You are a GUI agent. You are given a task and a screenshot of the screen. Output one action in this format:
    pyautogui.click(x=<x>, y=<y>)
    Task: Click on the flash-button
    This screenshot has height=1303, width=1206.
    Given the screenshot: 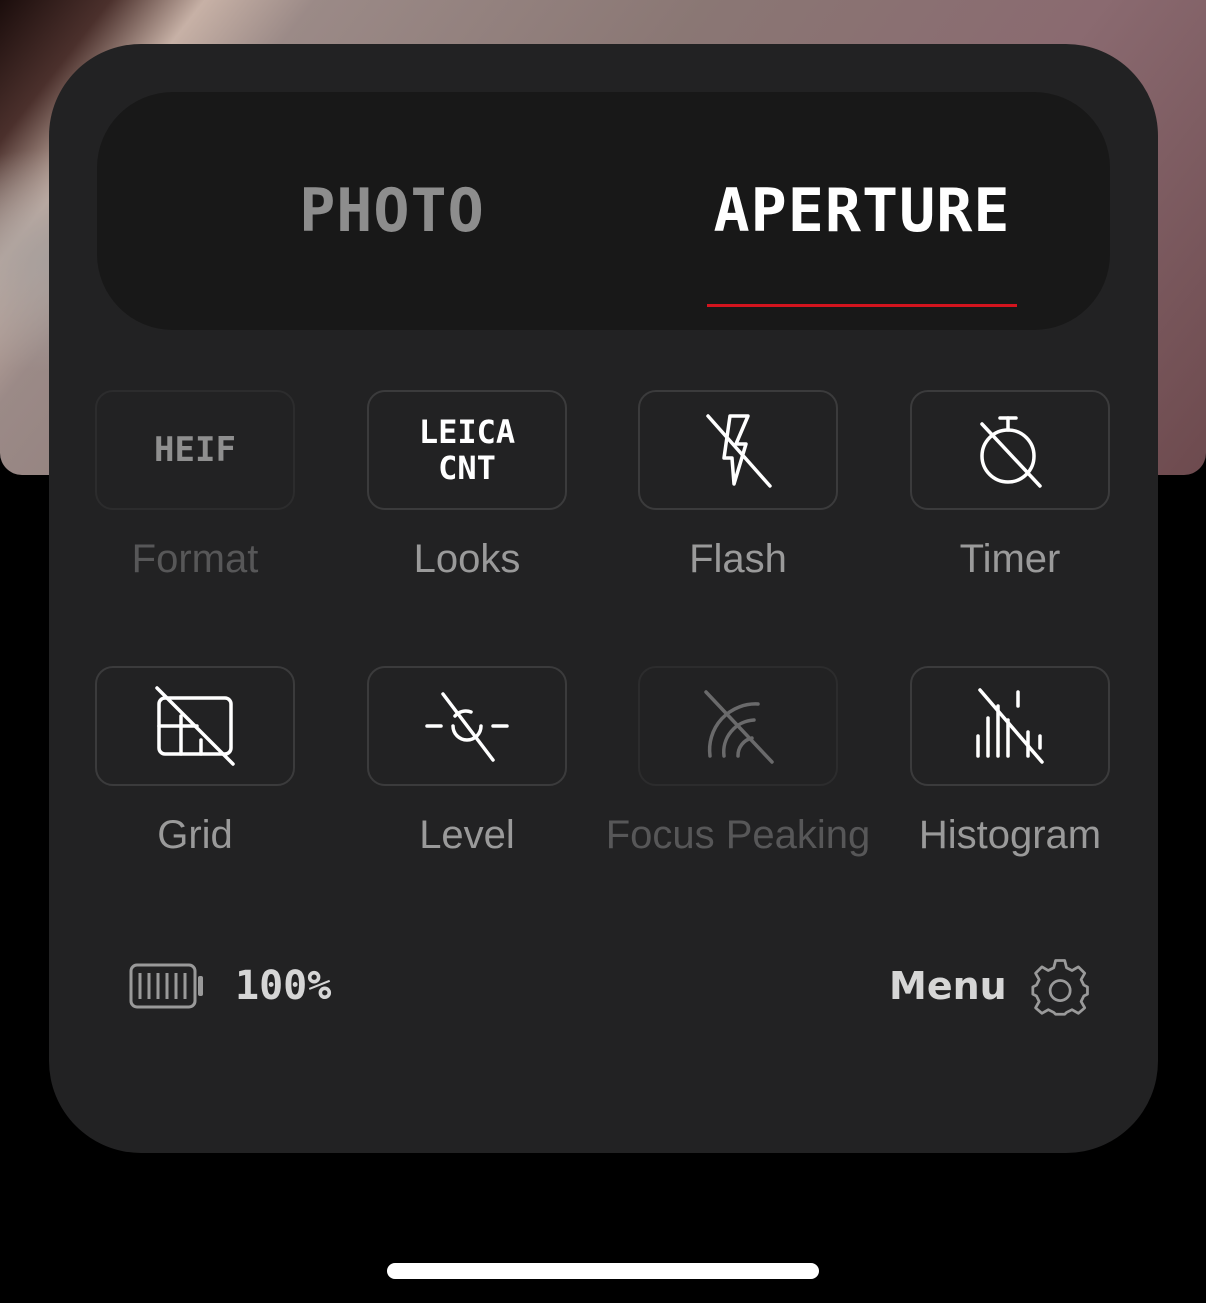 What is the action you would take?
    pyautogui.click(x=738, y=450)
    